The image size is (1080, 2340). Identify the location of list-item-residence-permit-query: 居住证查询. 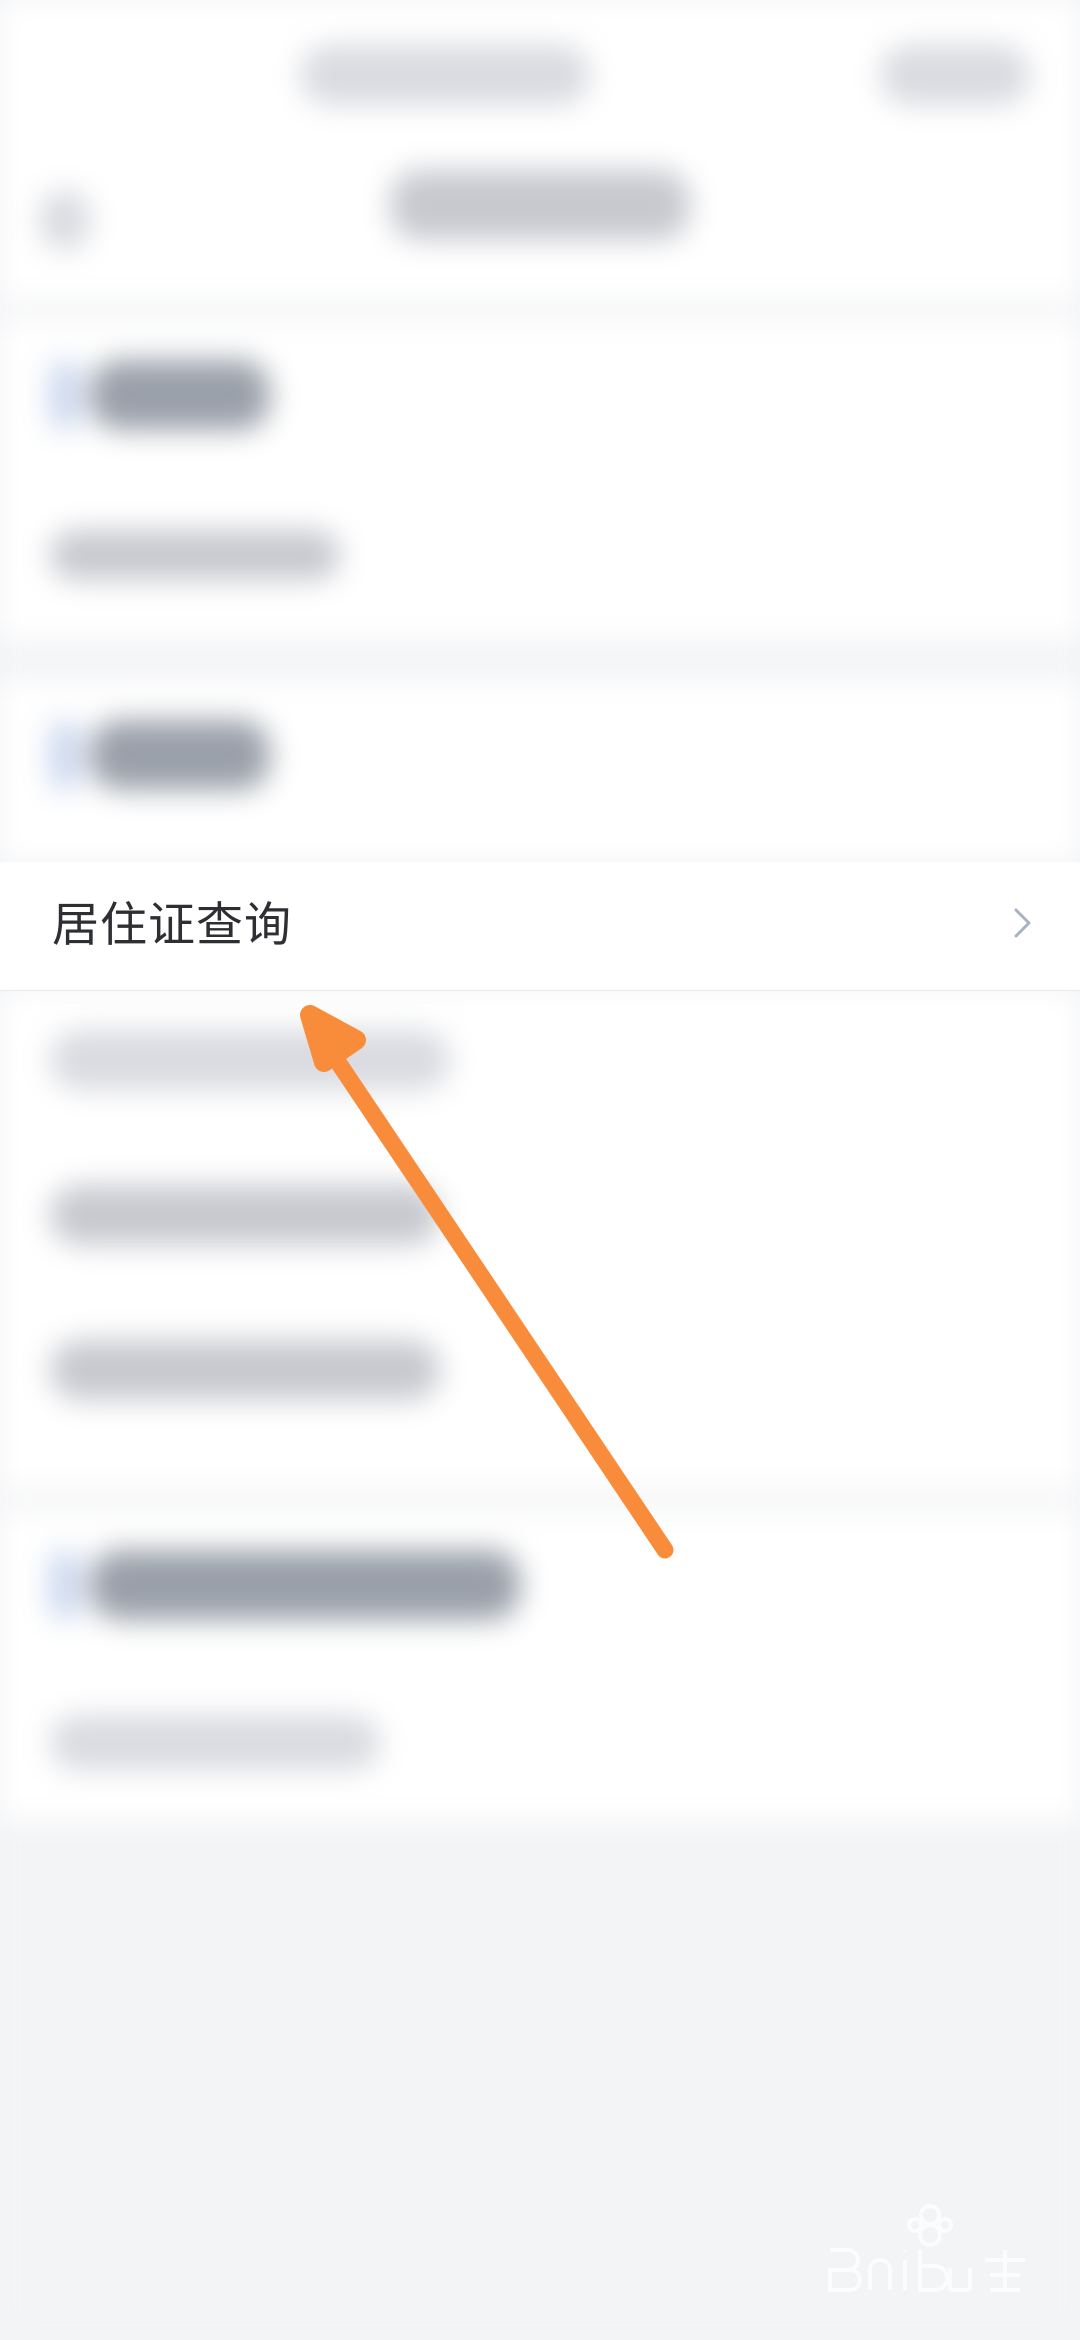
(540, 926).